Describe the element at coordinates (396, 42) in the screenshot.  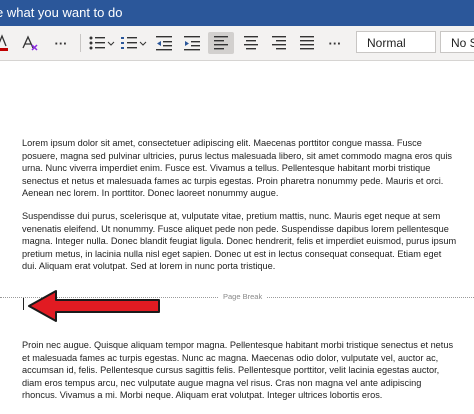
I see `style-normal: Normal` at that location.